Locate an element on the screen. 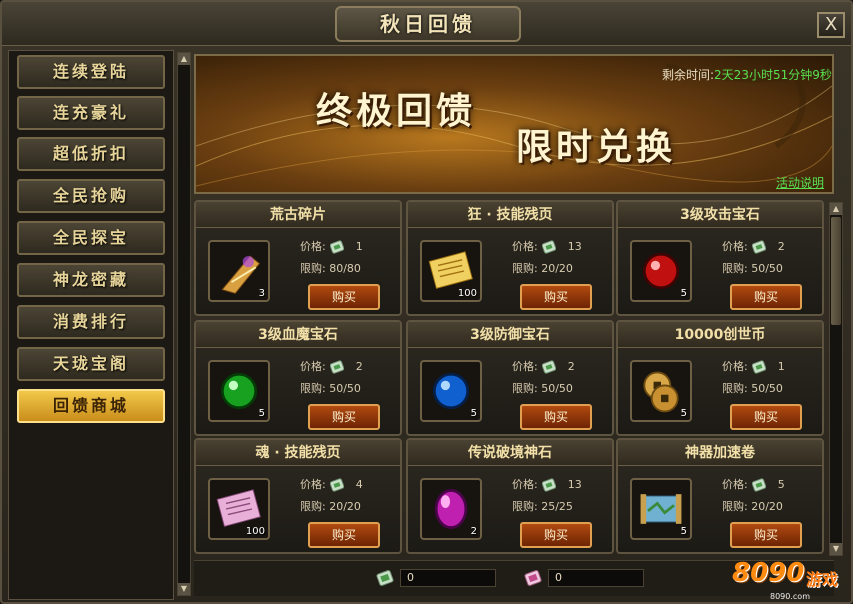 This screenshot has width=853, height=604. limit-row: 限购: 25/25 is located at coordinates (542, 506).